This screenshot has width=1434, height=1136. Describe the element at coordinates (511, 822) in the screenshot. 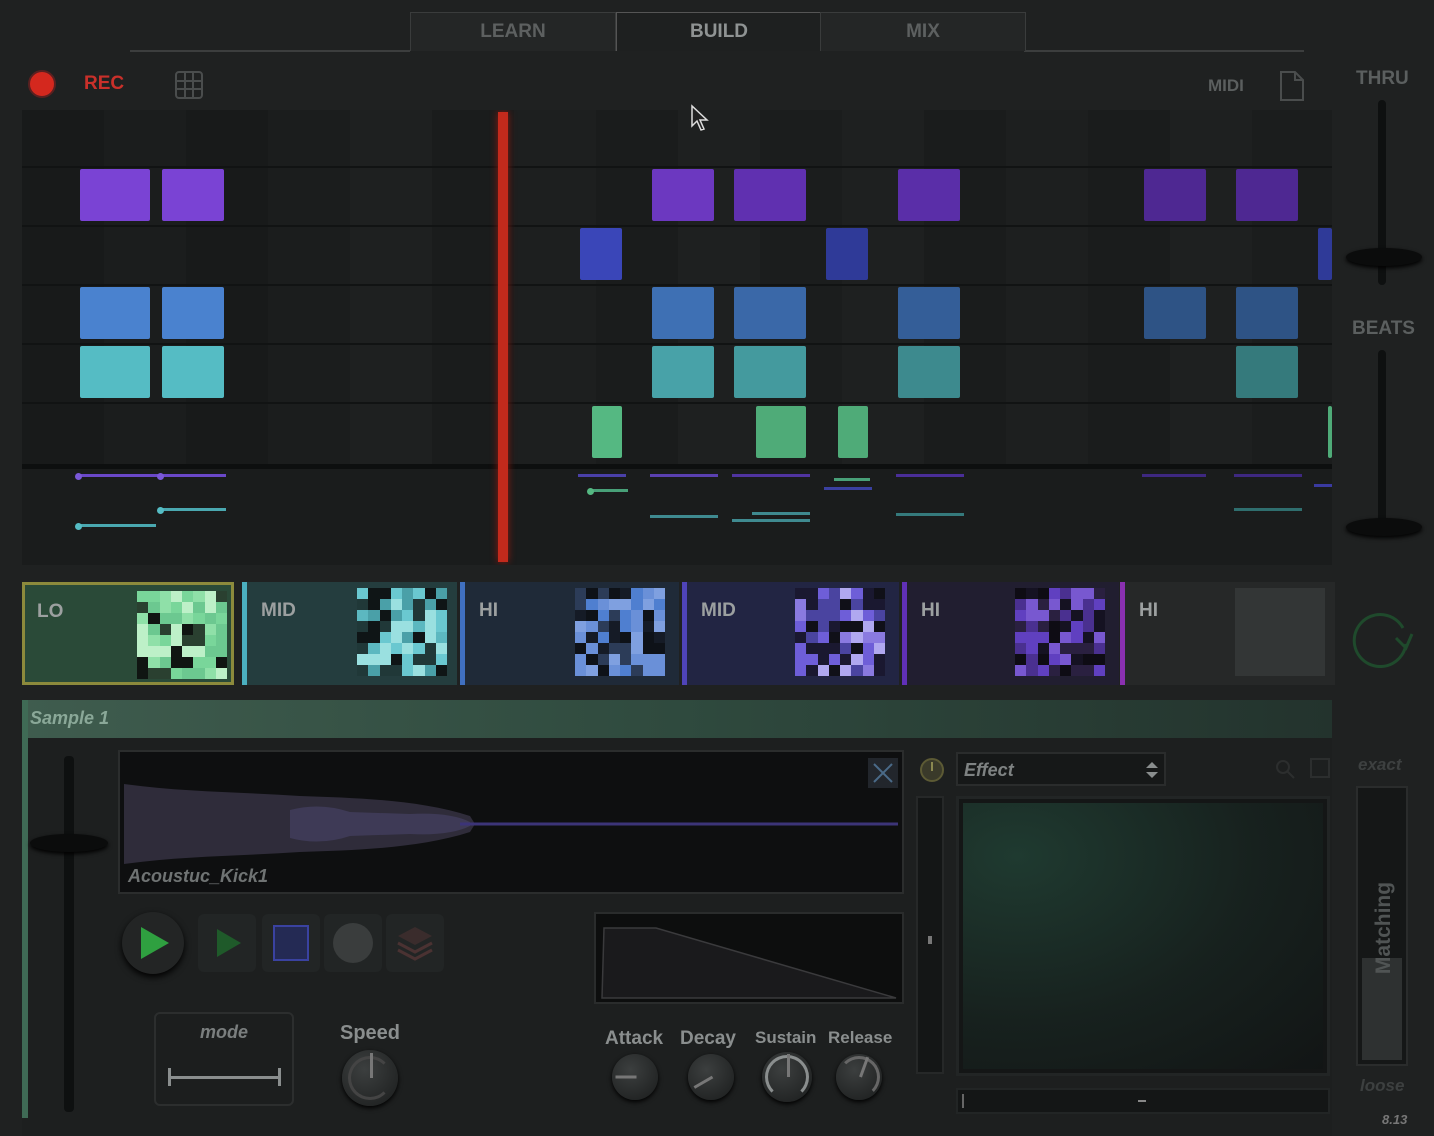

I see `waveform-display: Acoustuc_Kick1` at that location.